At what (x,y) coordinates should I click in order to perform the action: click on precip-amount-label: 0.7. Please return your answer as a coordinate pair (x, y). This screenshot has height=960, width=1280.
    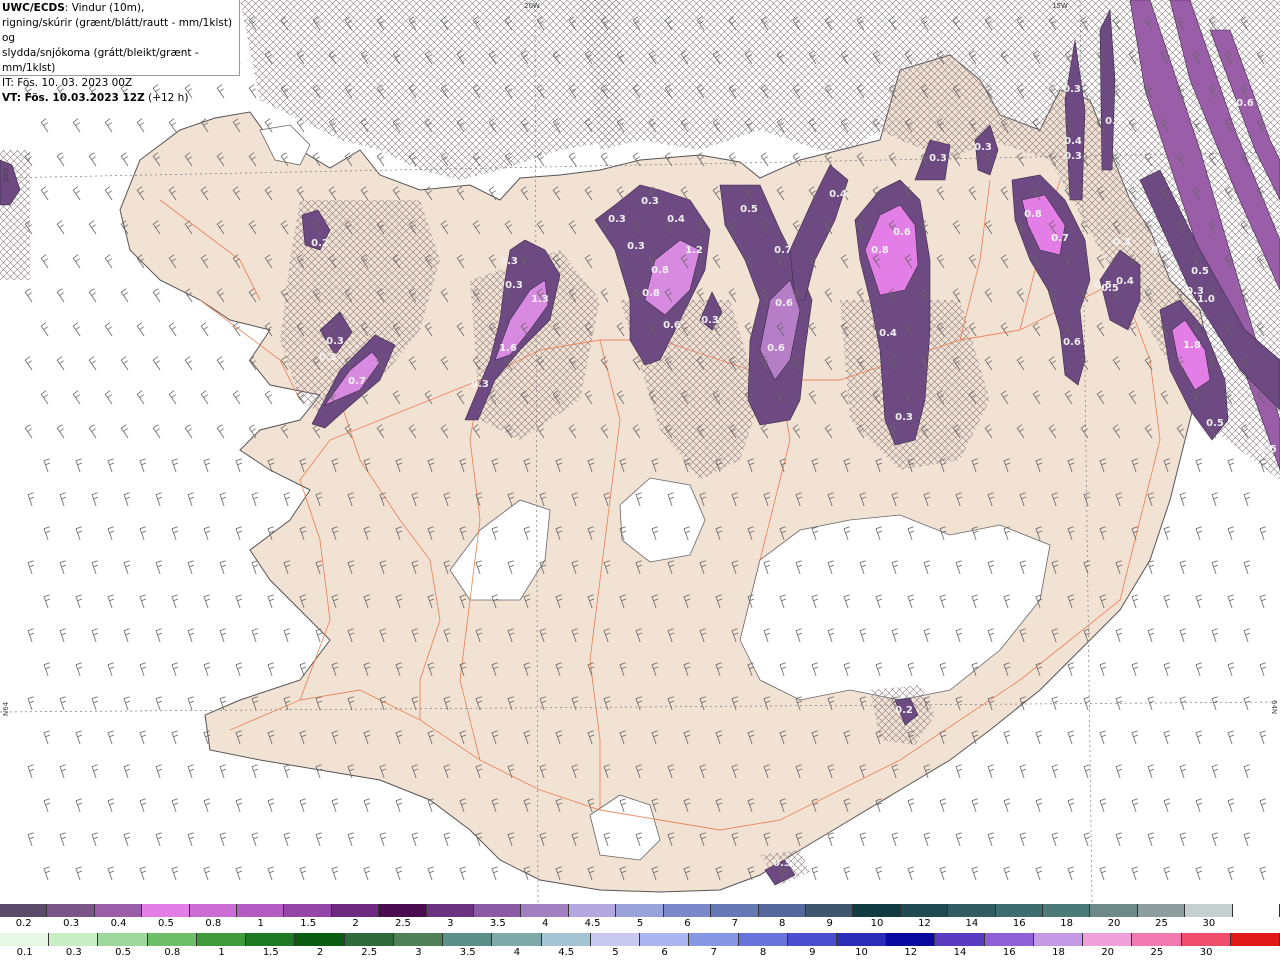
    Looking at the image, I should click on (783, 250).